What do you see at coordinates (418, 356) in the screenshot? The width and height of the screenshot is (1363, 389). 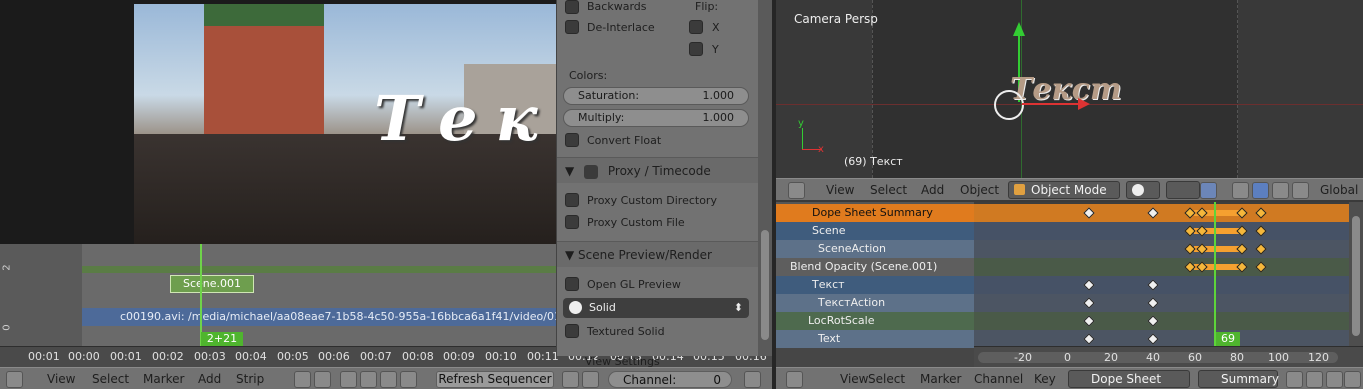 I see `ruler-tick: 00:08` at bounding box center [418, 356].